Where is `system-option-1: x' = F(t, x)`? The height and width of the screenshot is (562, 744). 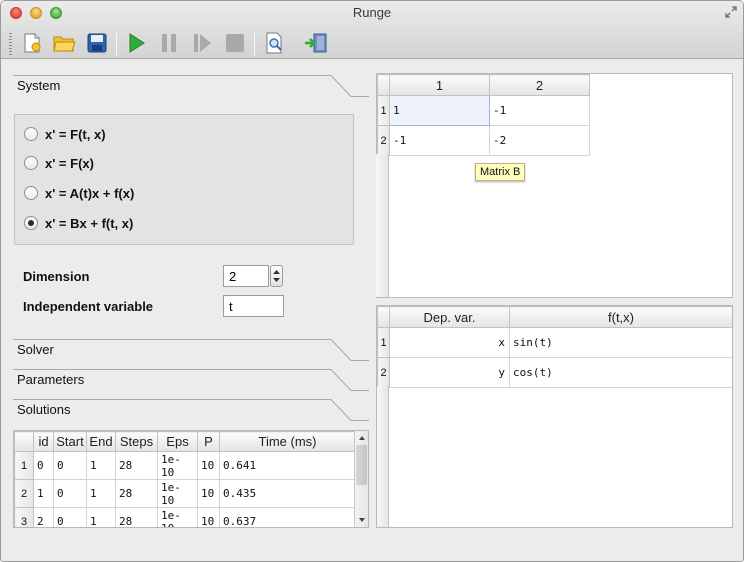
system-option-1: x' = F(t, x) is located at coordinates (65, 134).